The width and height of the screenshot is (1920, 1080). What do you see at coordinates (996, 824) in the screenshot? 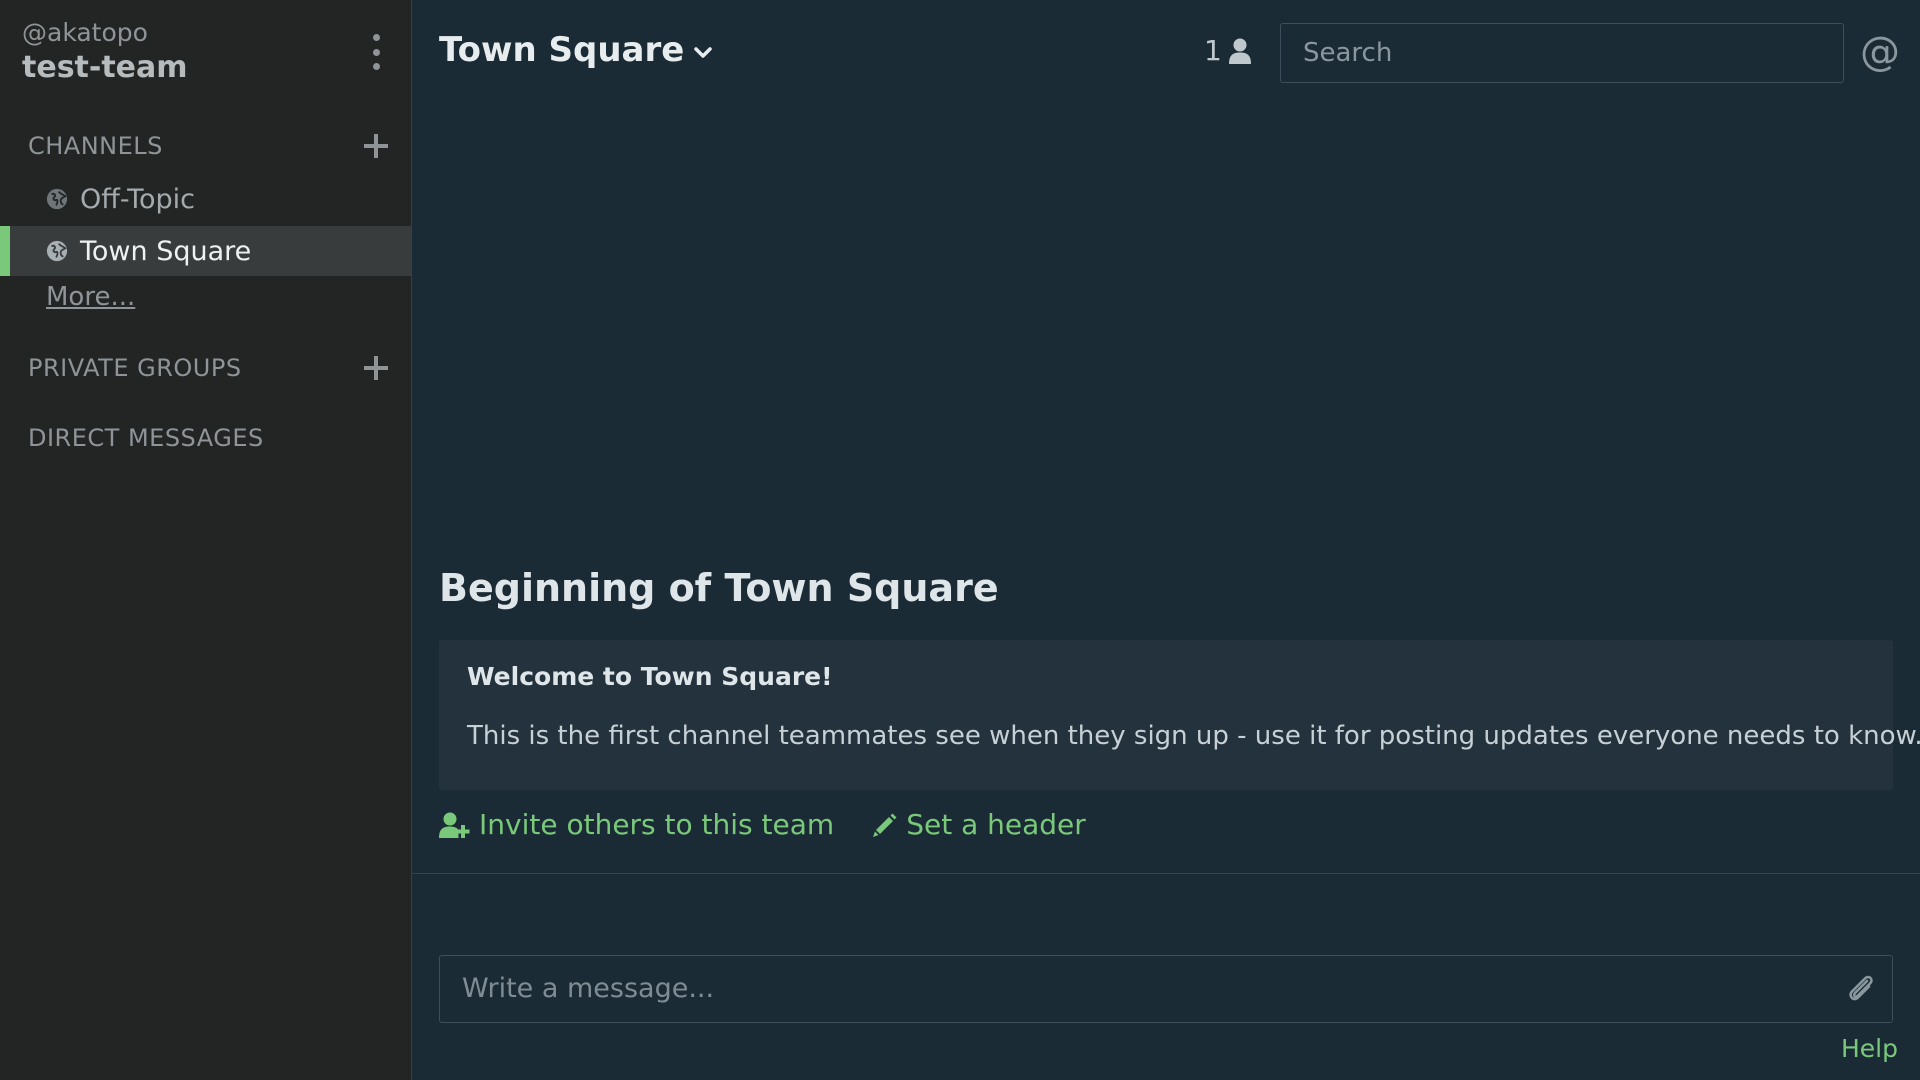
I see `set-header-label: Set a header` at bounding box center [996, 824].